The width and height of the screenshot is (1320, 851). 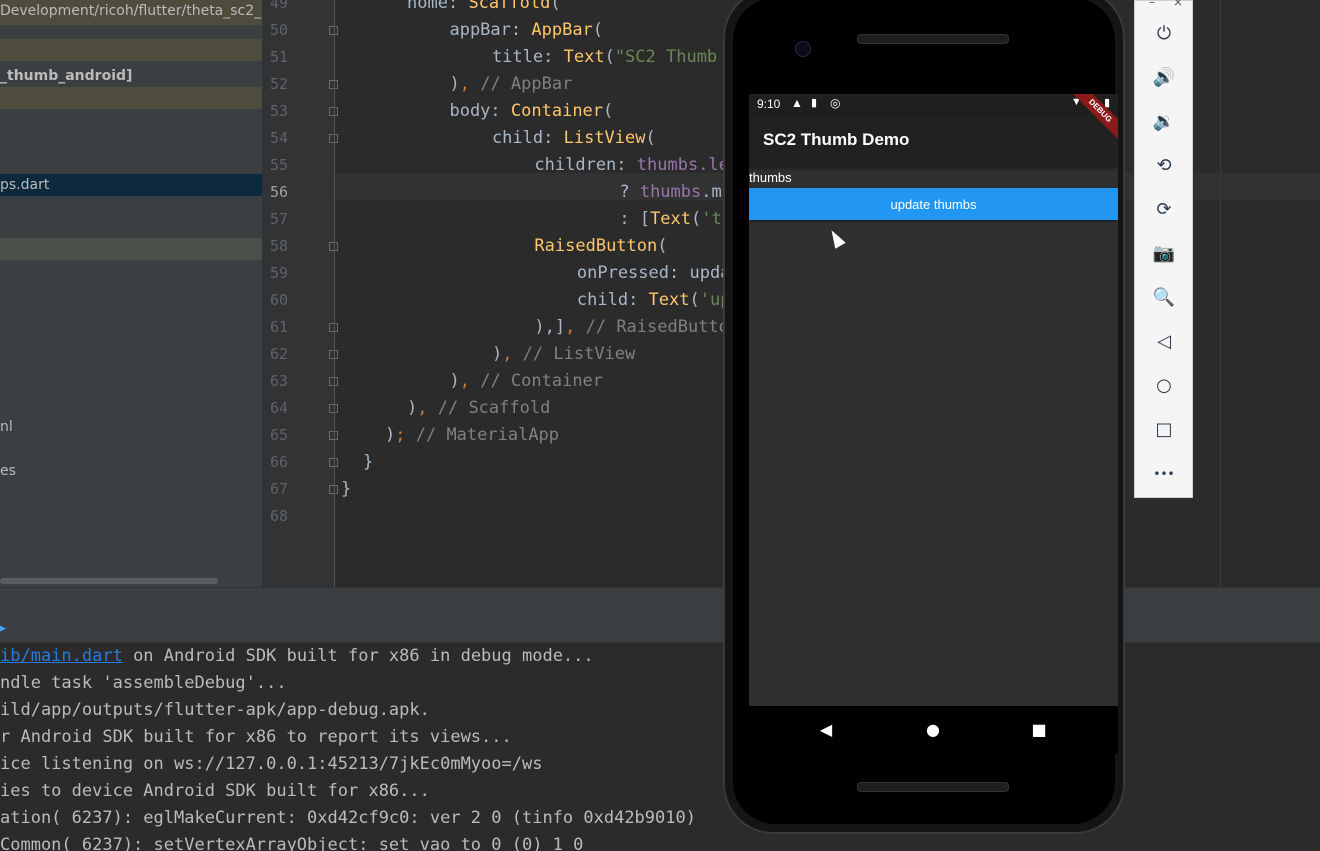 What do you see at coordinates (6, 427) in the screenshot?
I see `tree-item-label: nl` at bounding box center [6, 427].